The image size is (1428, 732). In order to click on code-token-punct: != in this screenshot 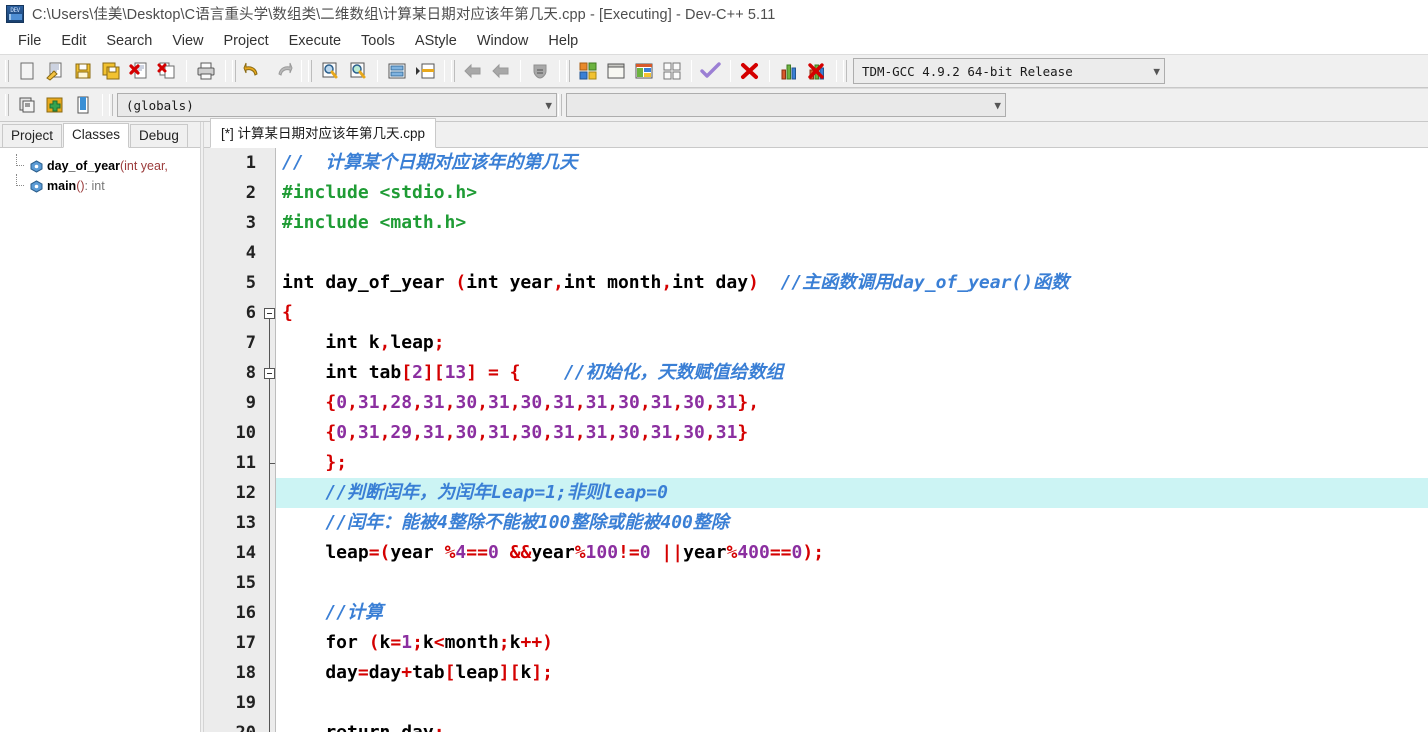, I will do `click(629, 552)`.